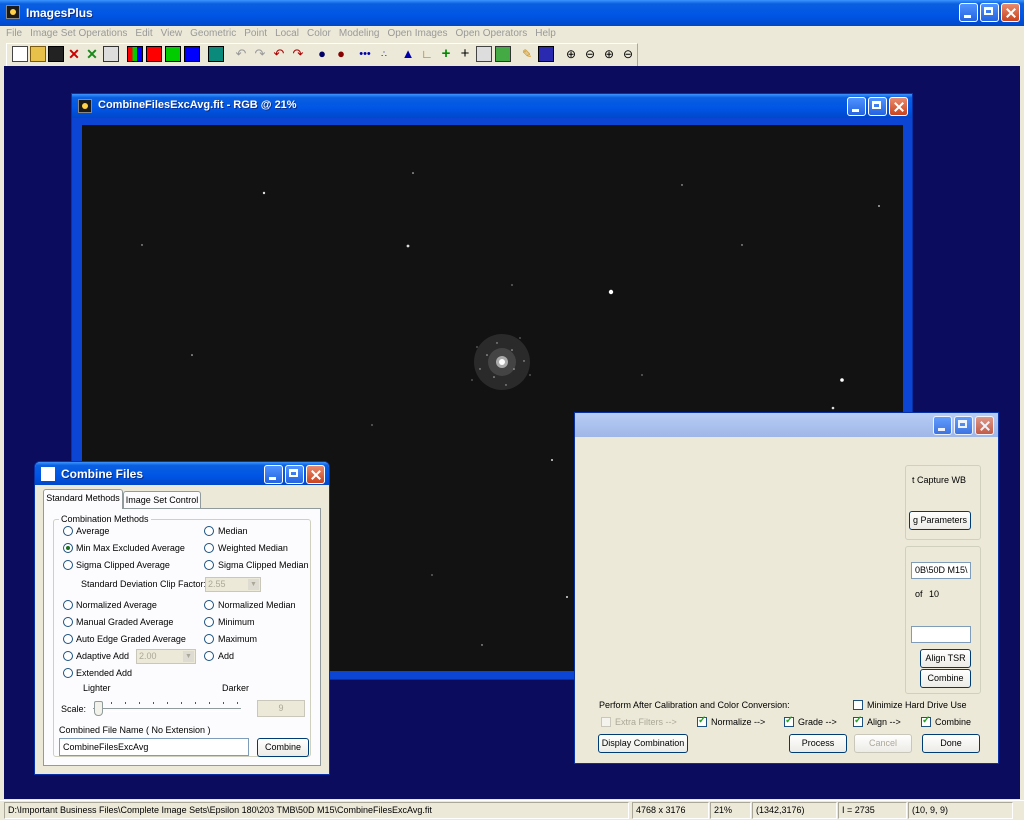 The height and width of the screenshot is (820, 1024). I want to click on histogram-icon: ▲, so click(408, 54).